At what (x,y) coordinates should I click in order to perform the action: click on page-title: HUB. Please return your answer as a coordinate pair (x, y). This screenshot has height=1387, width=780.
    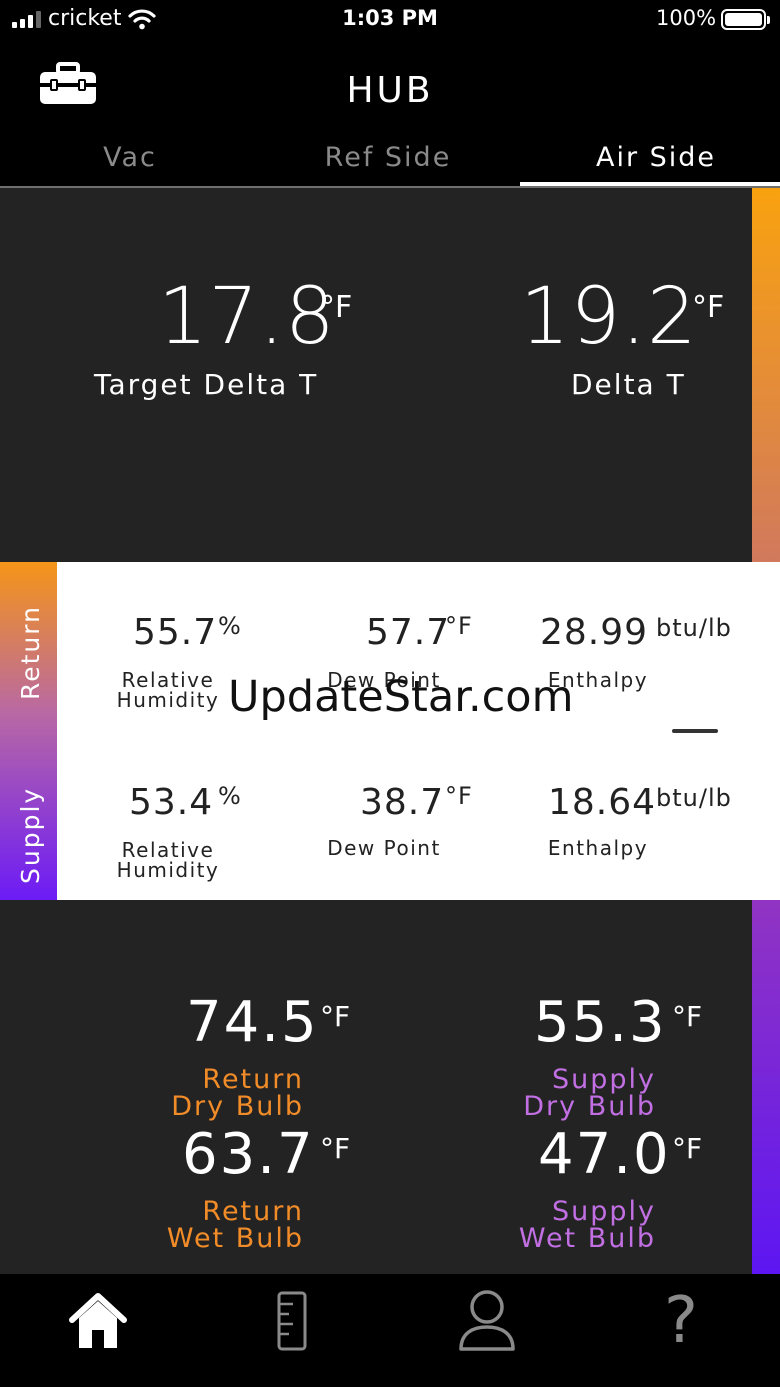
    Looking at the image, I should click on (390, 90).